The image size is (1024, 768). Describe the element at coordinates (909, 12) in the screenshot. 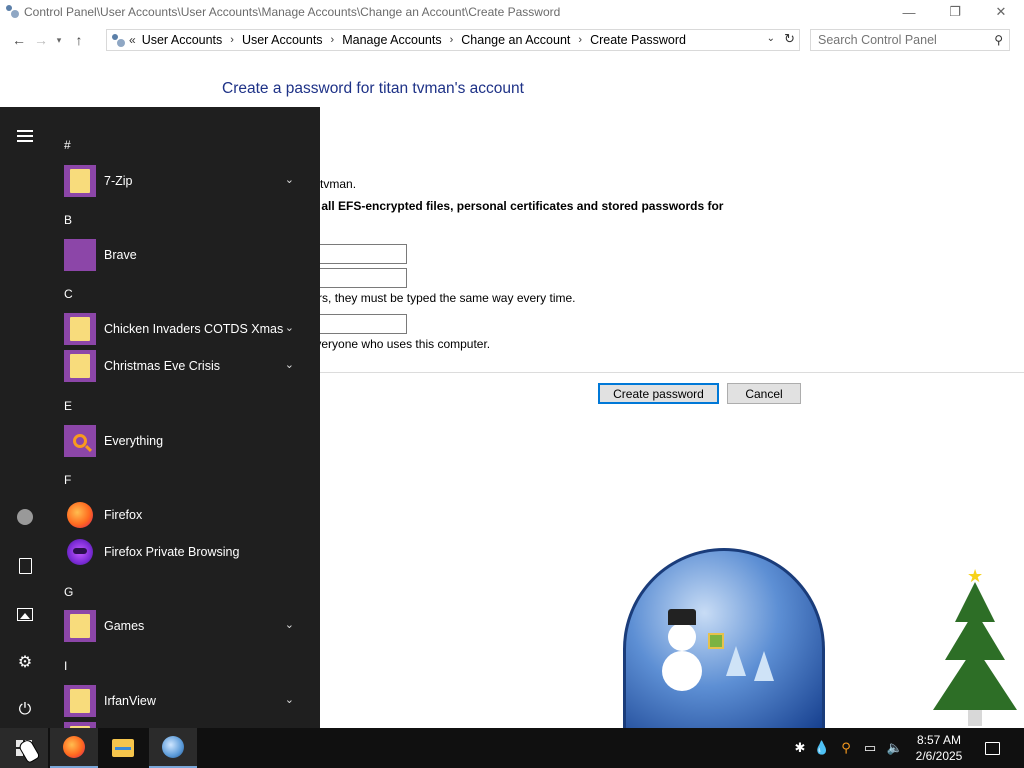

I see `minimize-button: —` at that location.